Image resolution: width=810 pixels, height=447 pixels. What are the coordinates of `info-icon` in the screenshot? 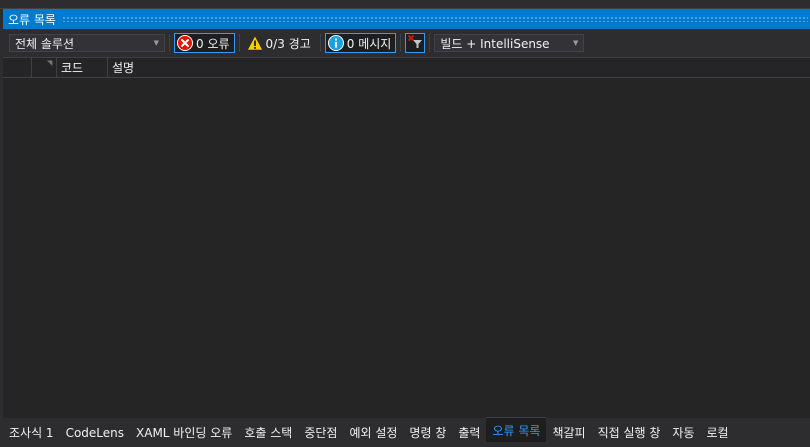 It's located at (335, 43).